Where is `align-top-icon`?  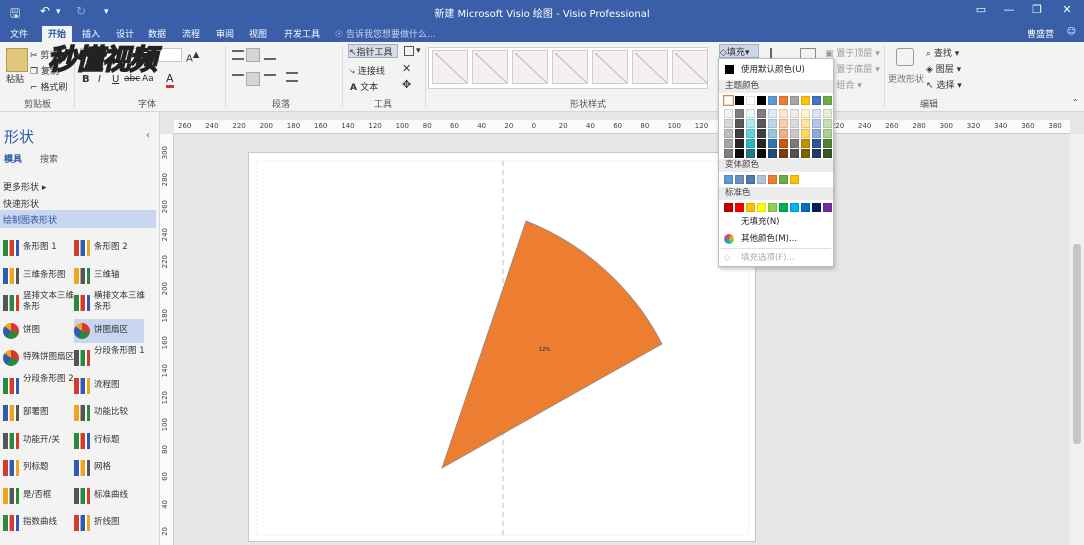
align-top-icon is located at coordinates (238, 55).